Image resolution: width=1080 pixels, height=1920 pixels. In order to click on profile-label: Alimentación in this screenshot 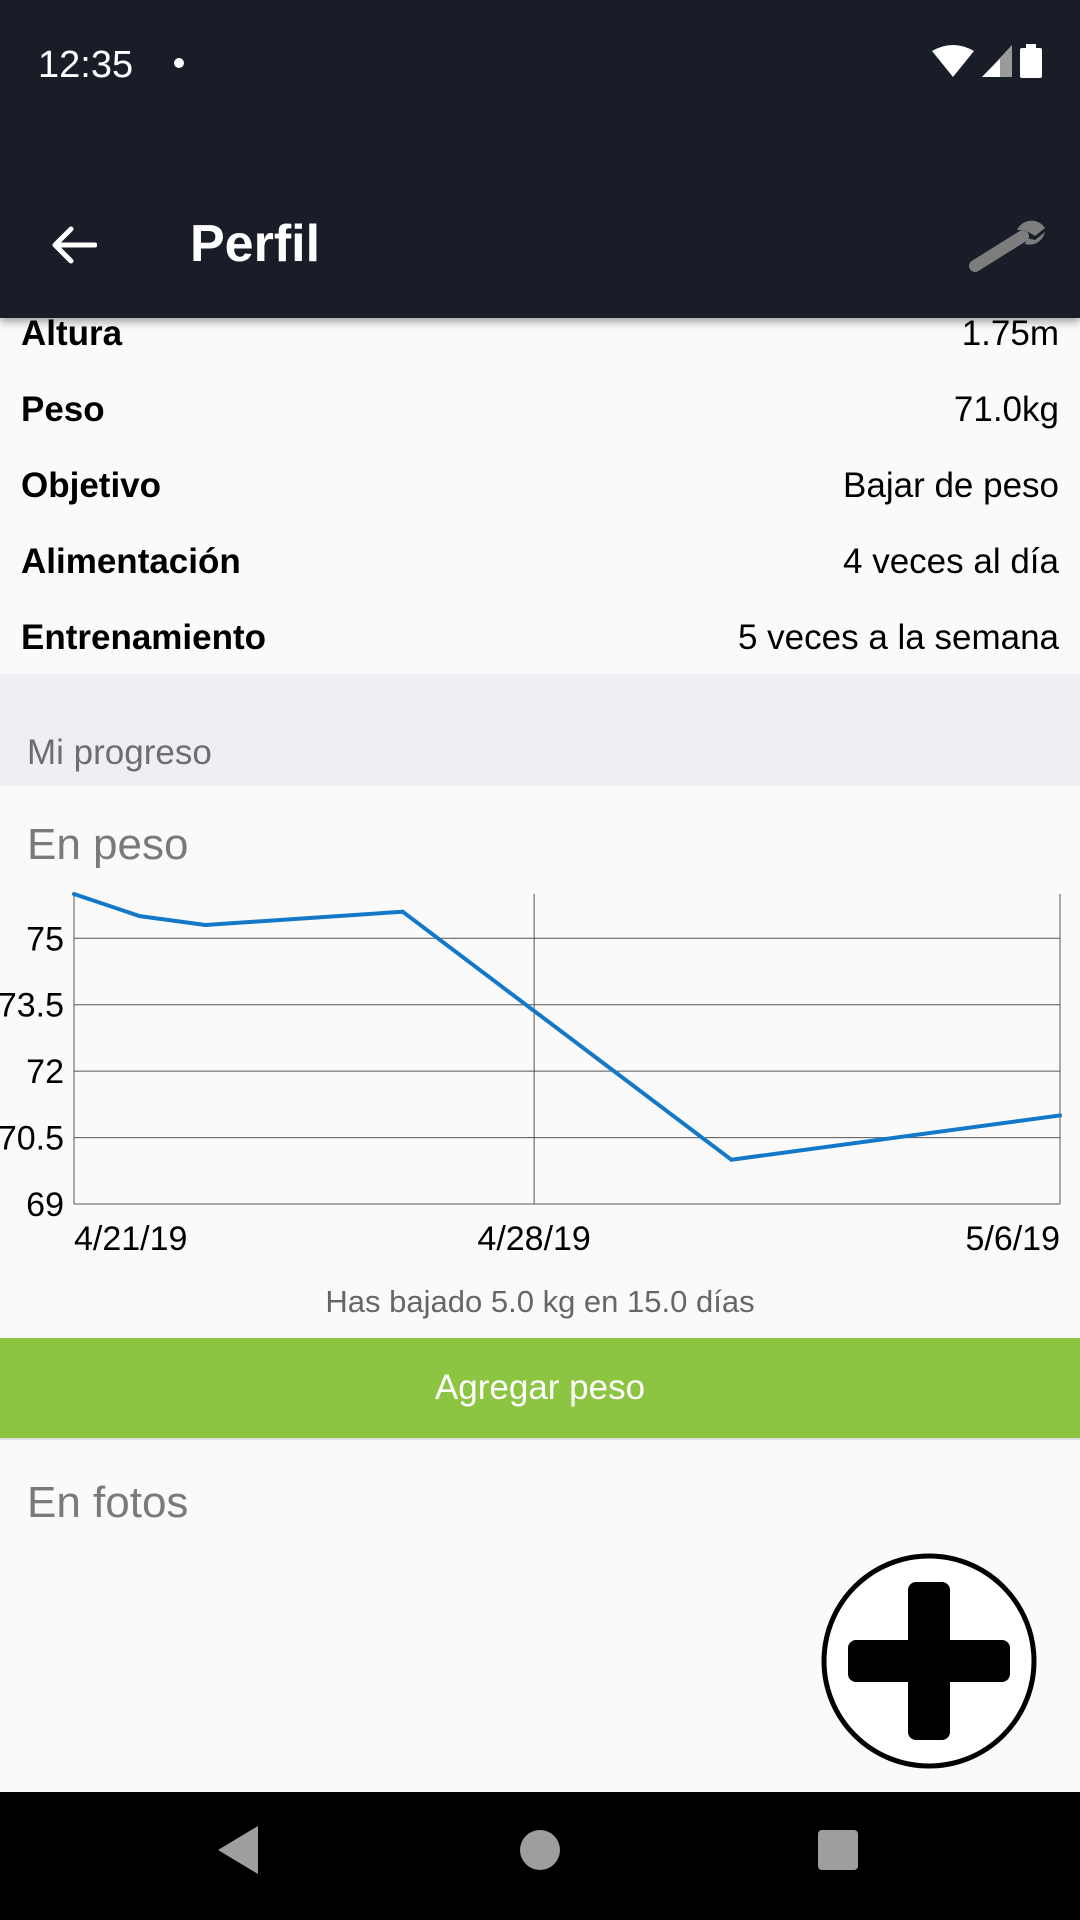, I will do `click(131, 561)`.